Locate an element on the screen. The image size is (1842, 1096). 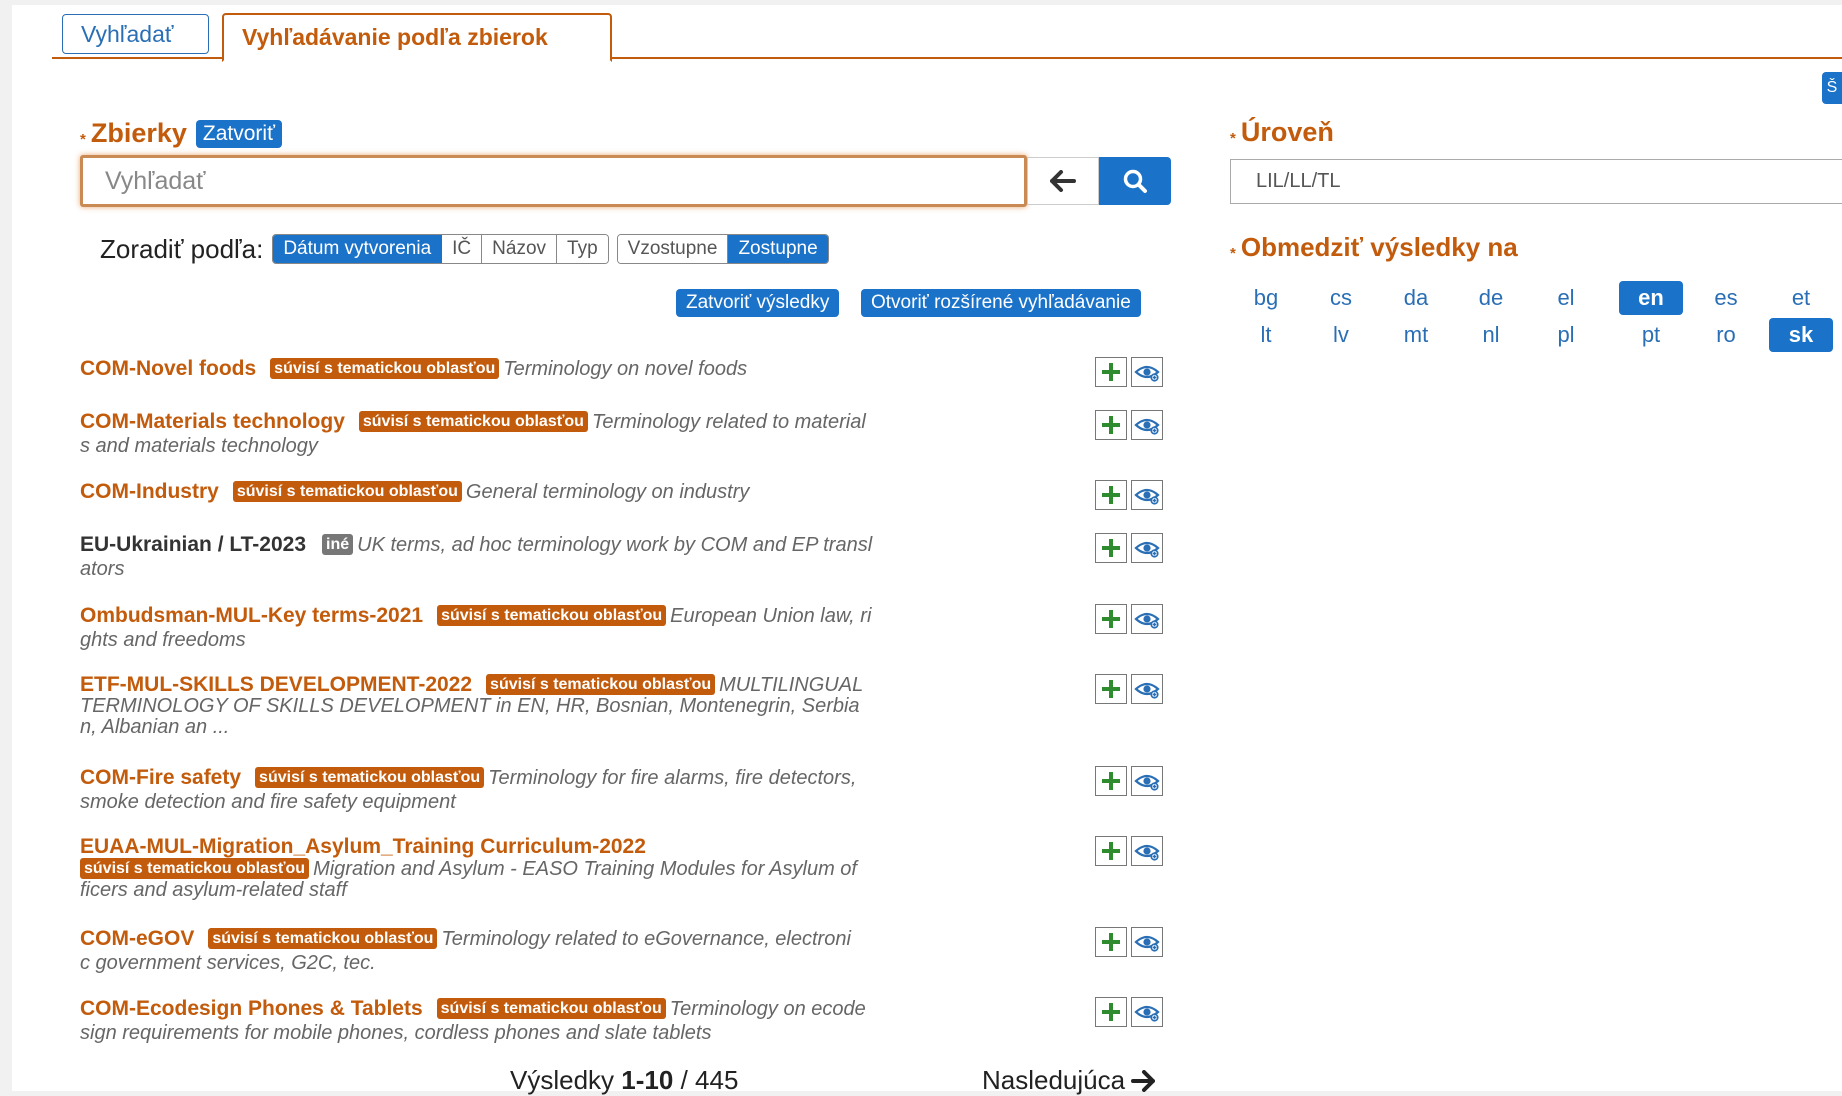
close-results-button: Zatvoriť výsledky is located at coordinates (758, 303).